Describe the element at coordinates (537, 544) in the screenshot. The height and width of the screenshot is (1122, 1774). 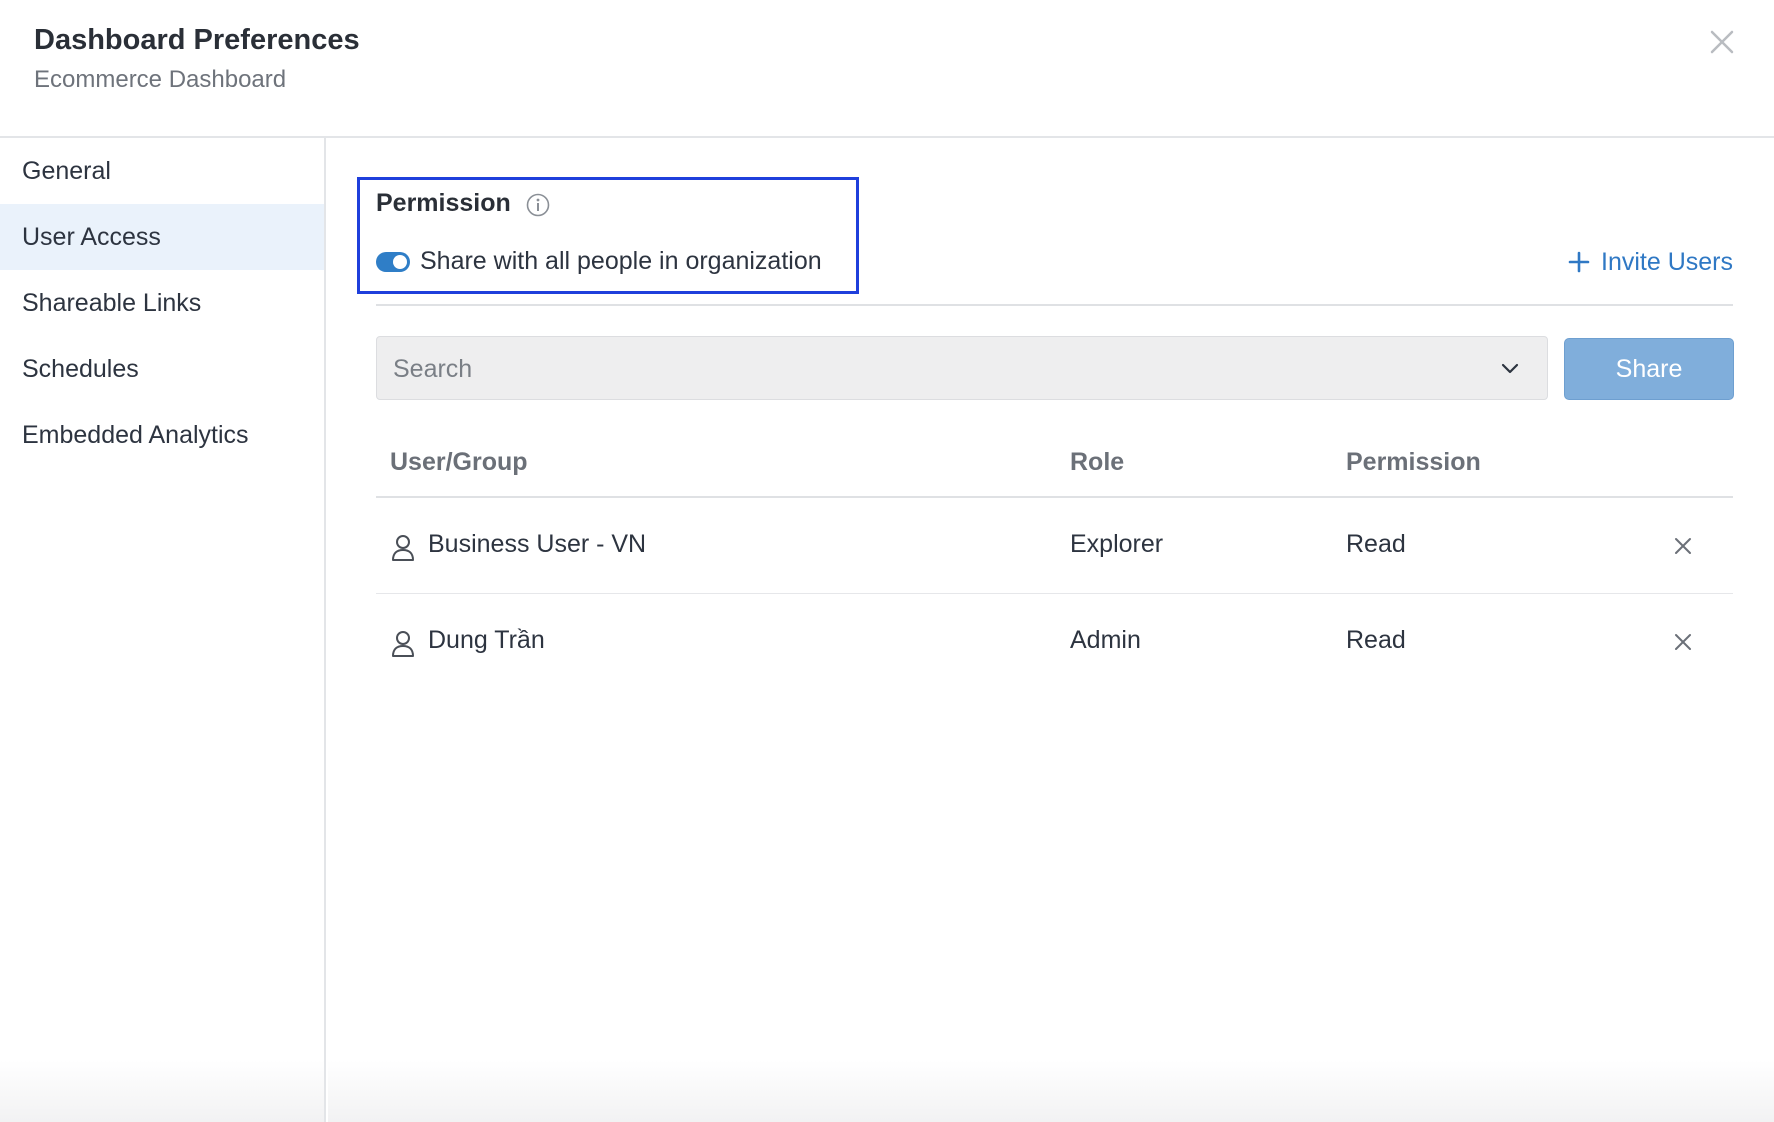
I see `user-group-name: Business User - VN` at that location.